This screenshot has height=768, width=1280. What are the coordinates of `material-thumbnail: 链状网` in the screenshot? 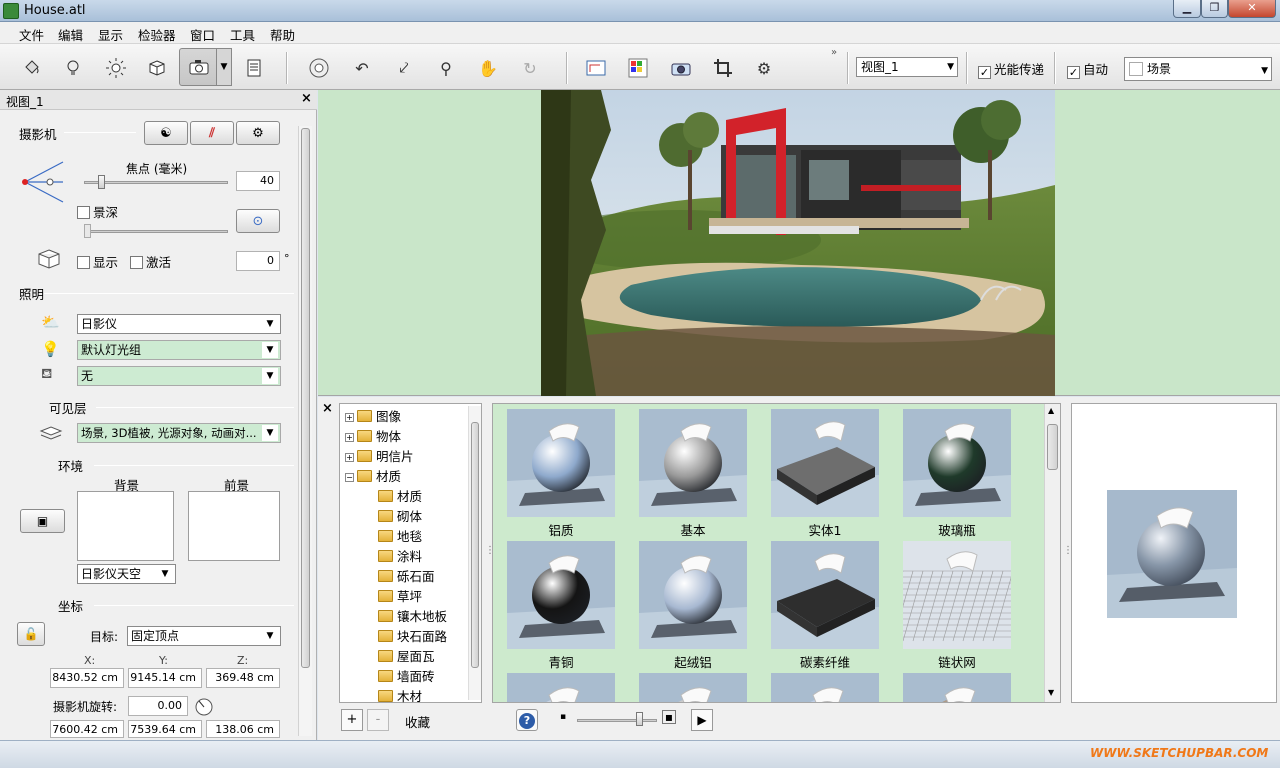 It's located at (957, 606).